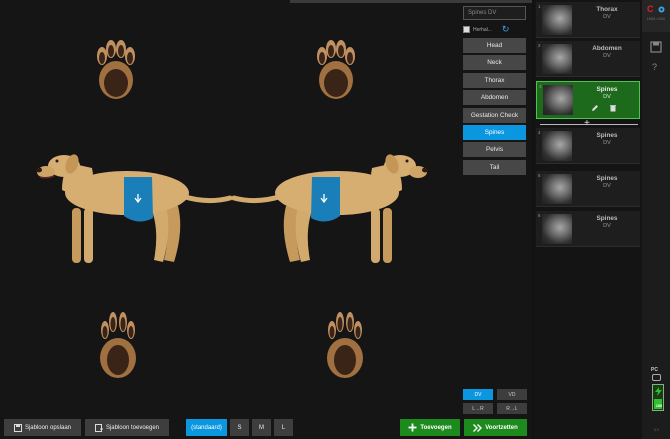  Describe the element at coordinates (604, 108) in the screenshot. I see `thumbnail-actions` at that location.